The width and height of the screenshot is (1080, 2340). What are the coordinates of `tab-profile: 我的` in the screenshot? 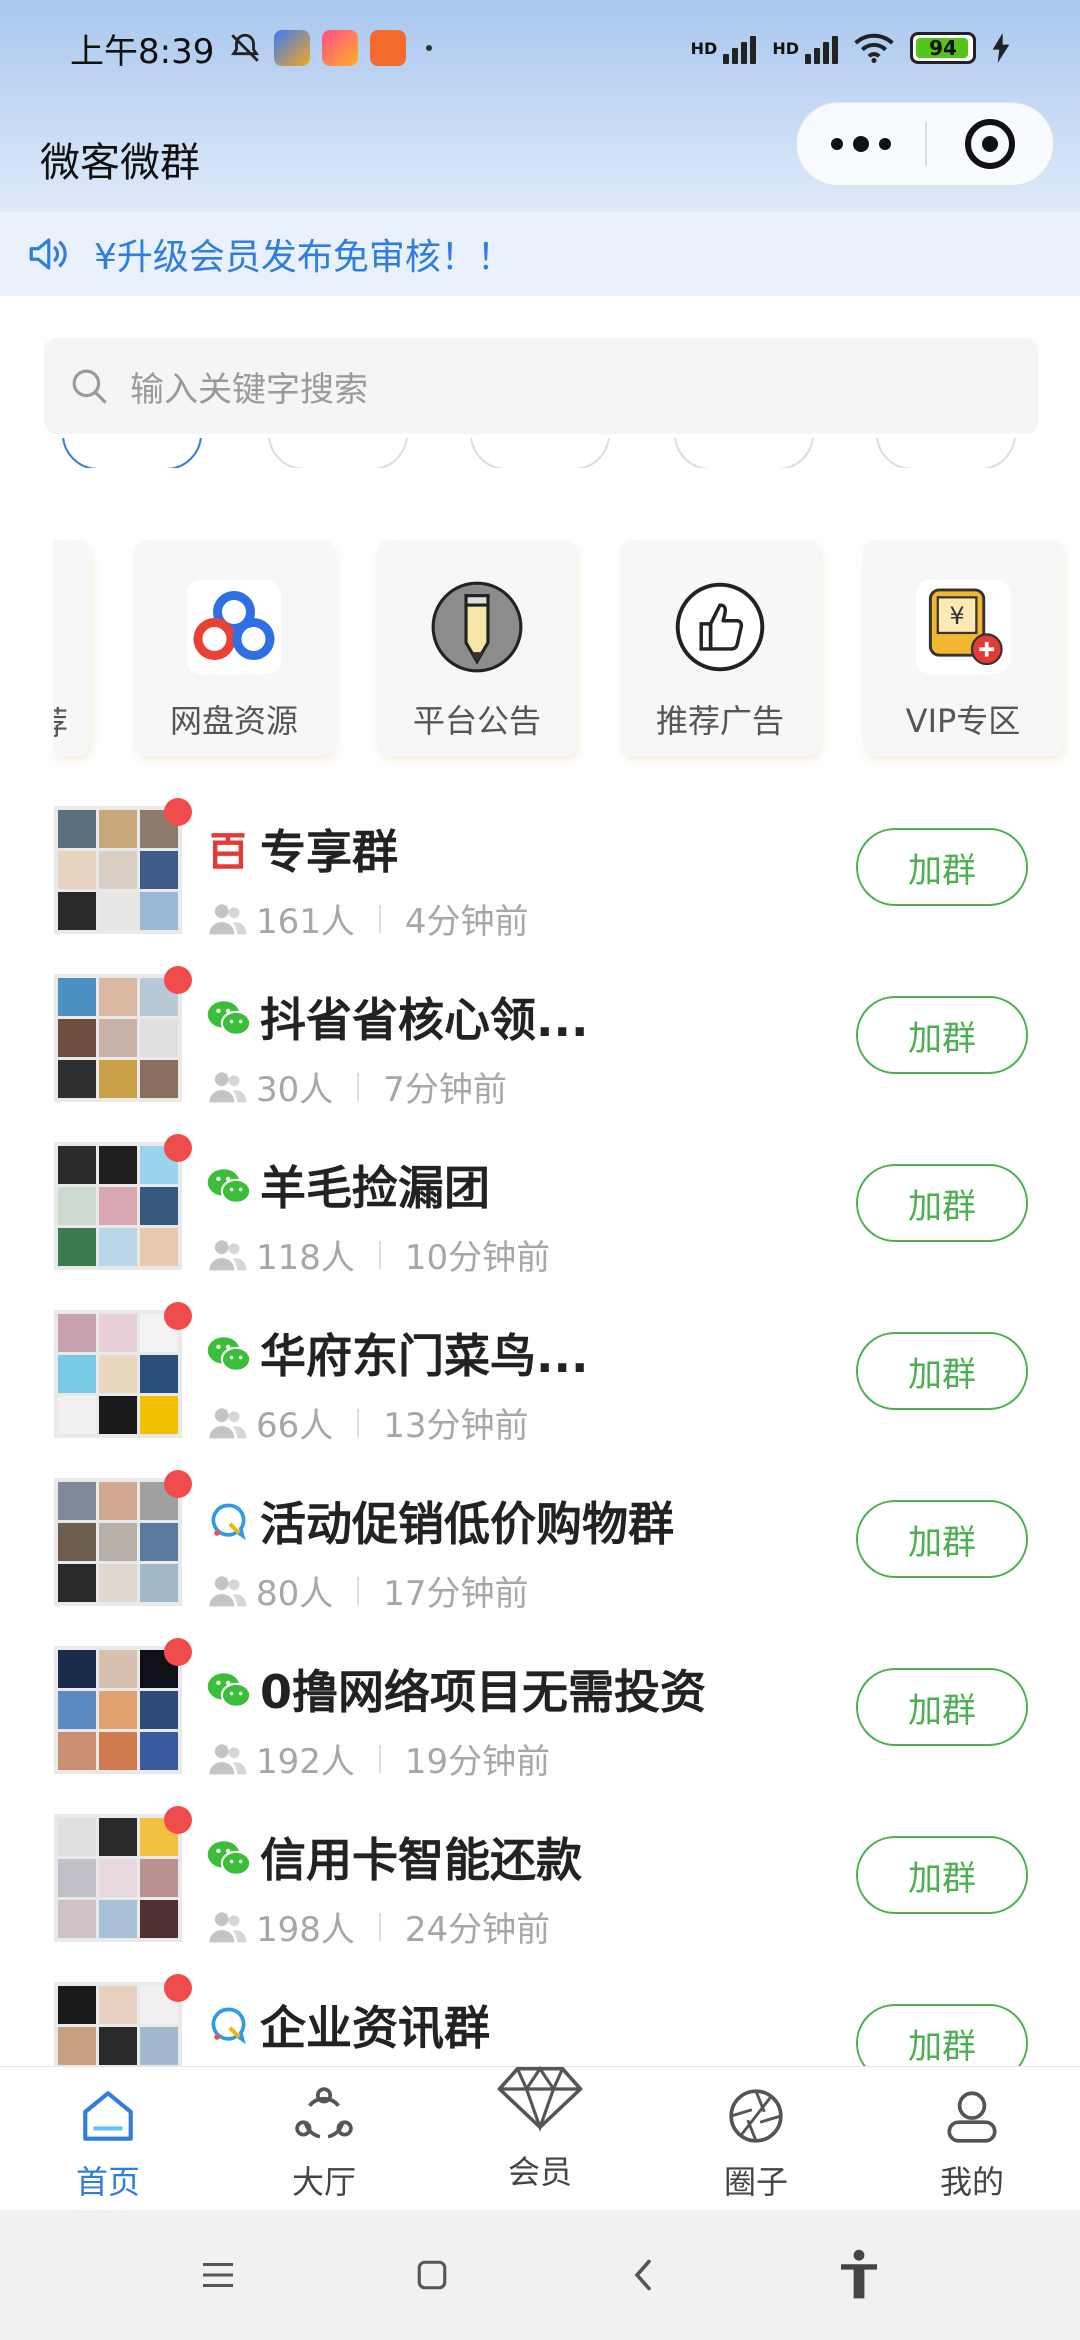 It's located at (972, 2138).